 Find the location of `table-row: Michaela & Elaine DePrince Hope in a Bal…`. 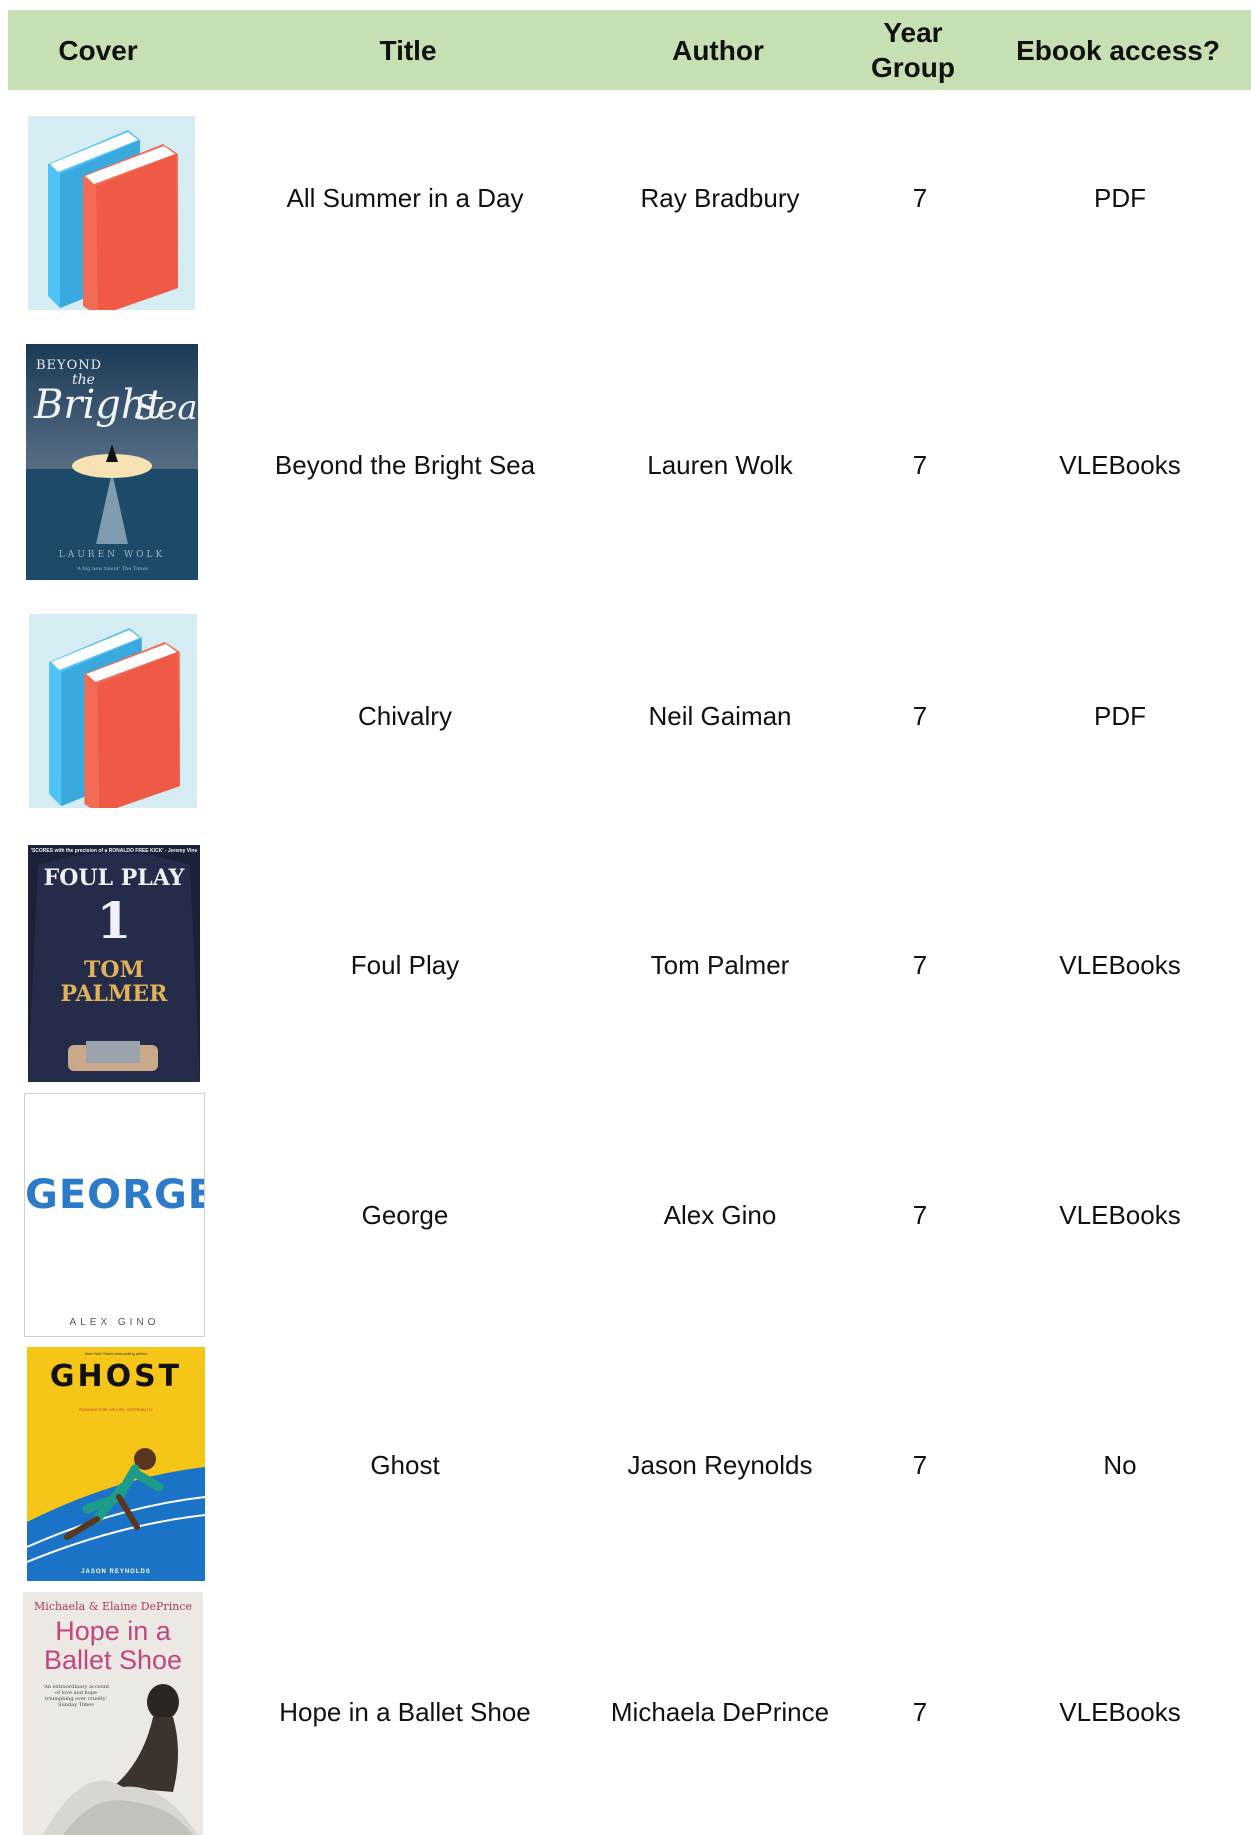

table-row: Michaela & Elaine DePrince Hope in a Bal… is located at coordinates (625, 1712).